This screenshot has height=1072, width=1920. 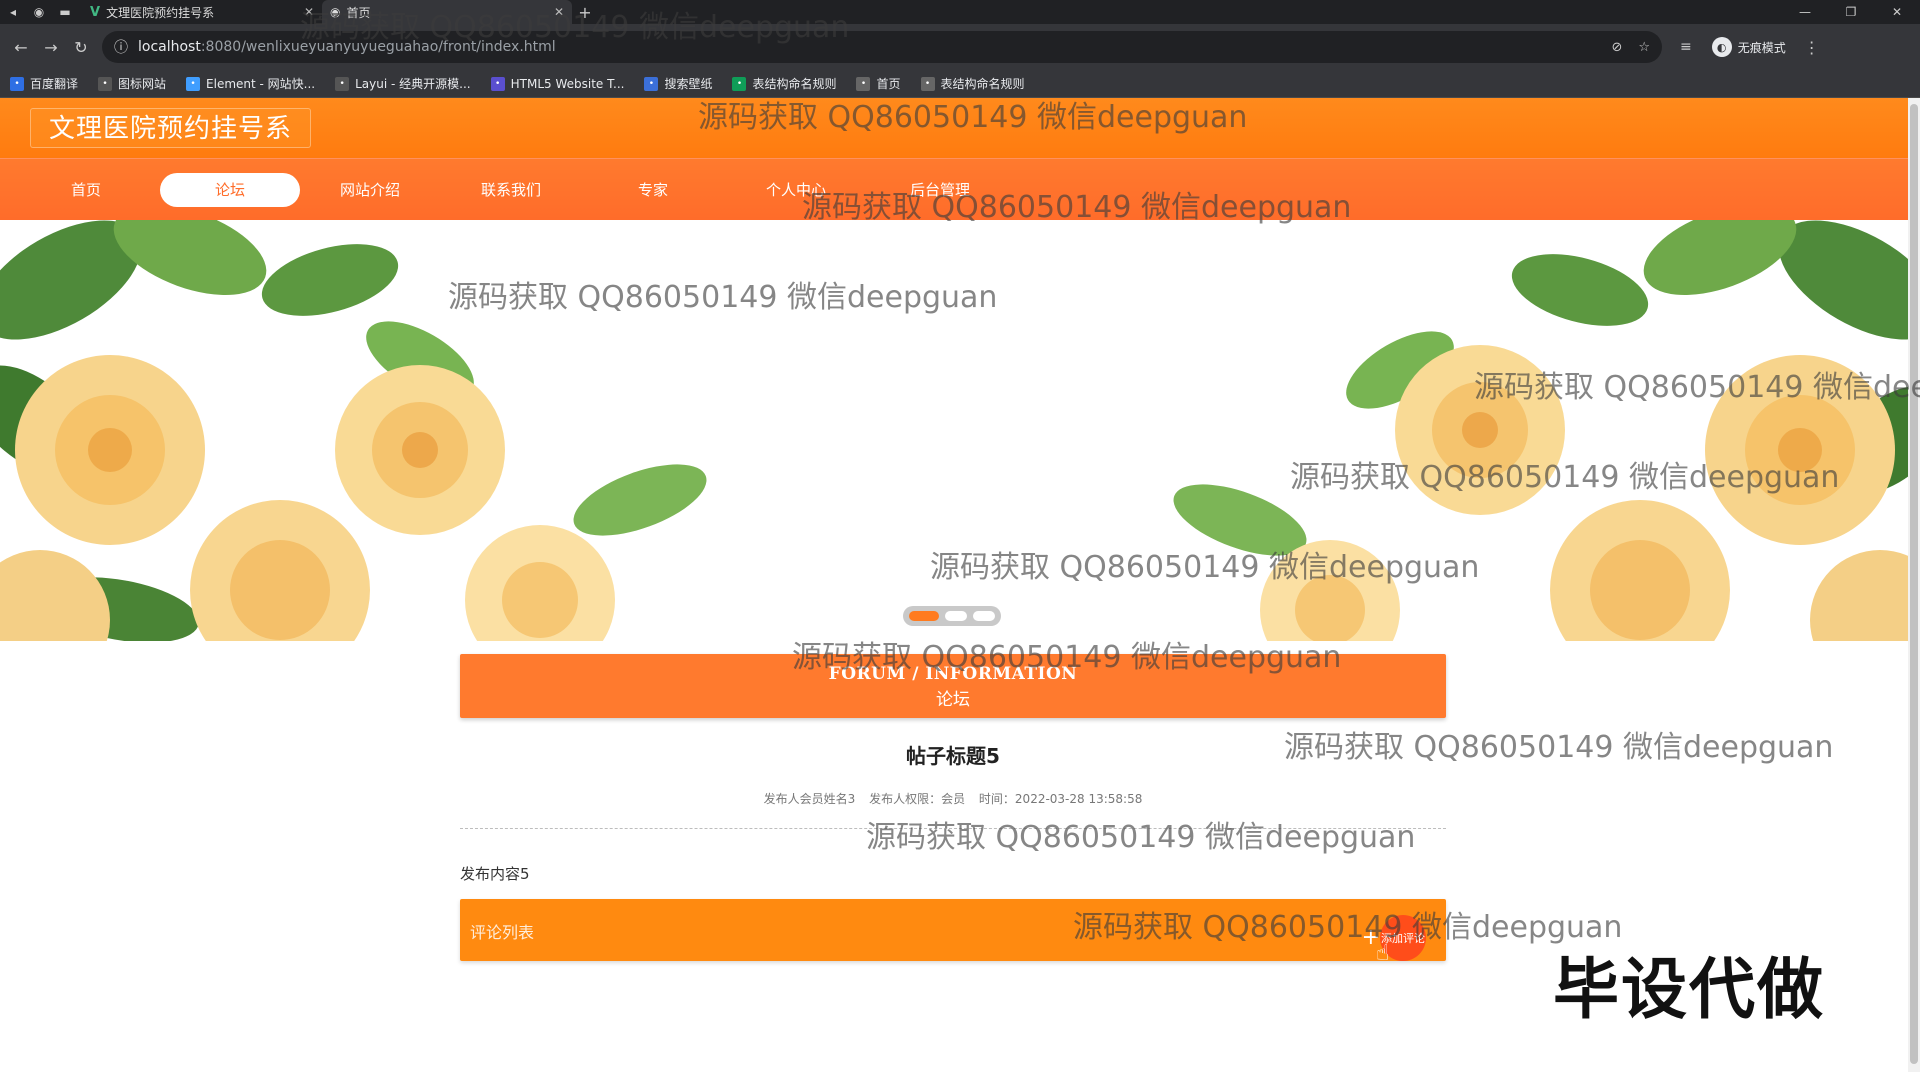 I want to click on nav-personal-center: 个人中心, so click(x=796, y=190).